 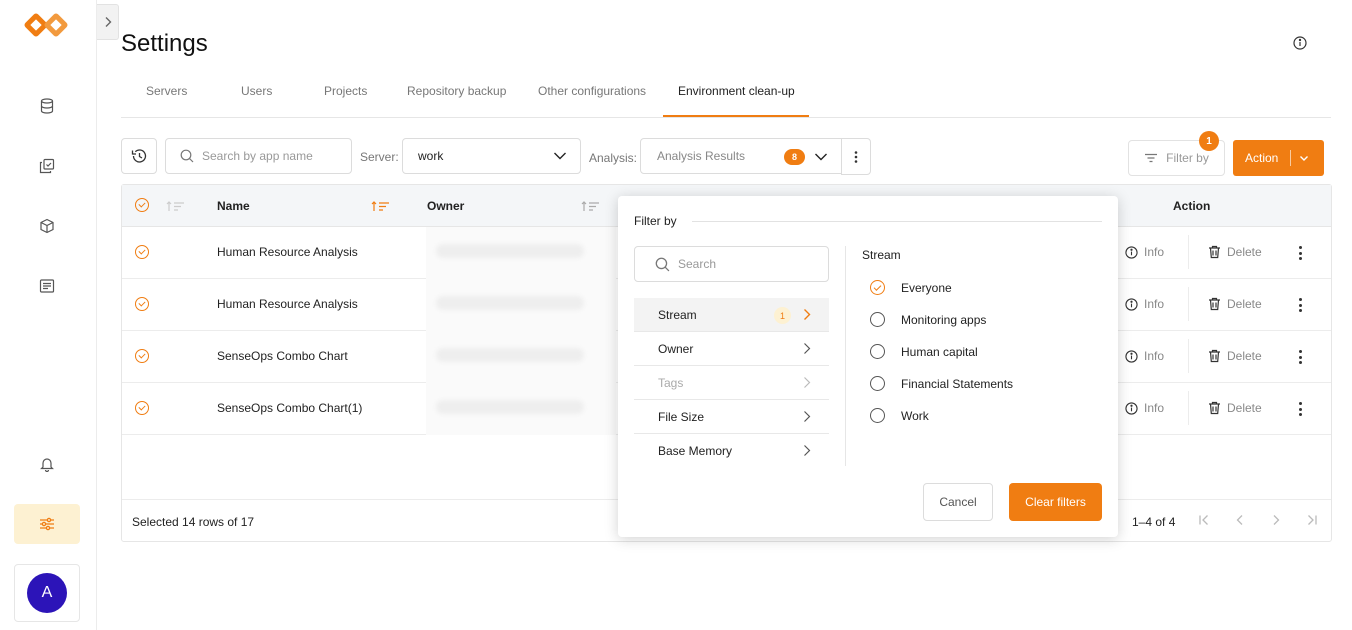 I want to click on analysis-select: Analysis Results 8, so click(x=741, y=156).